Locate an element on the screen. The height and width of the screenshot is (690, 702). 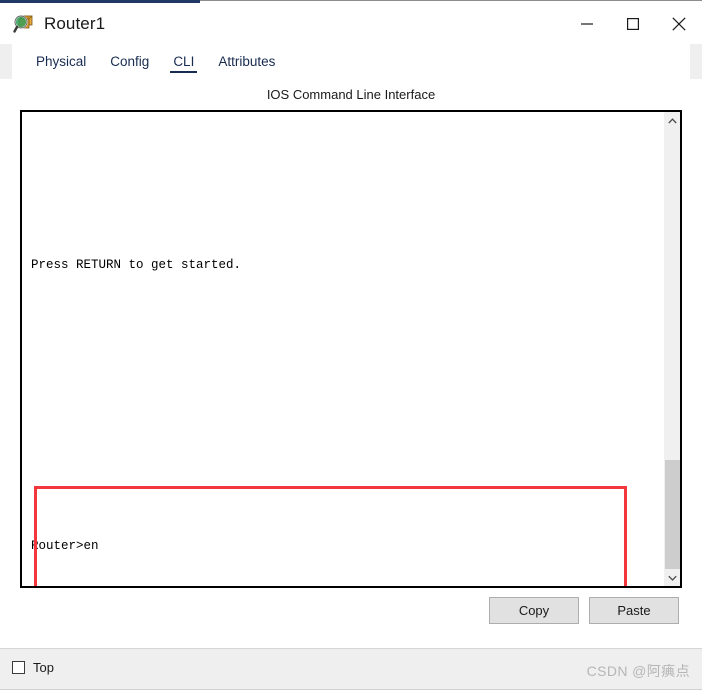
paste-button: Paste is located at coordinates (634, 610).